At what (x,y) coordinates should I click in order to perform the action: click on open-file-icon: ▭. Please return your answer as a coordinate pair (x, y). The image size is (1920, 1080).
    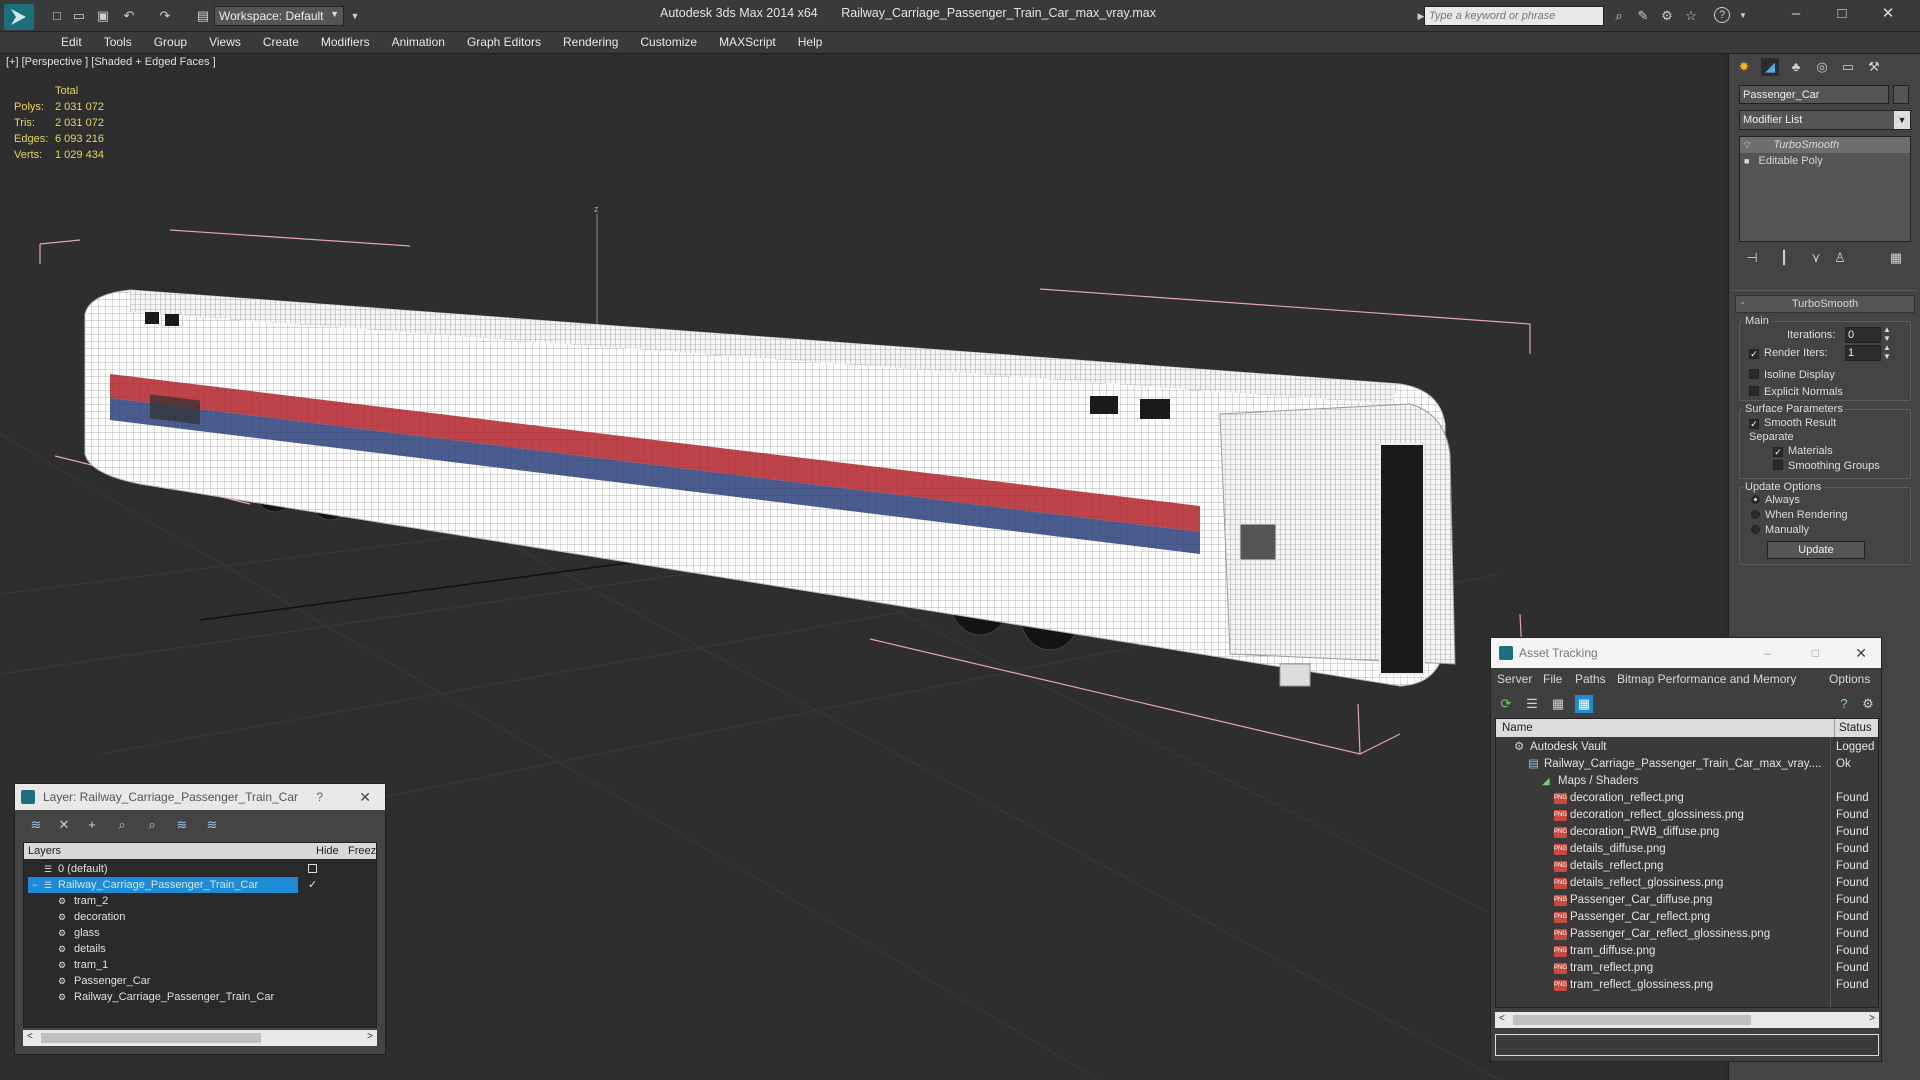
    Looking at the image, I should click on (79, 16).